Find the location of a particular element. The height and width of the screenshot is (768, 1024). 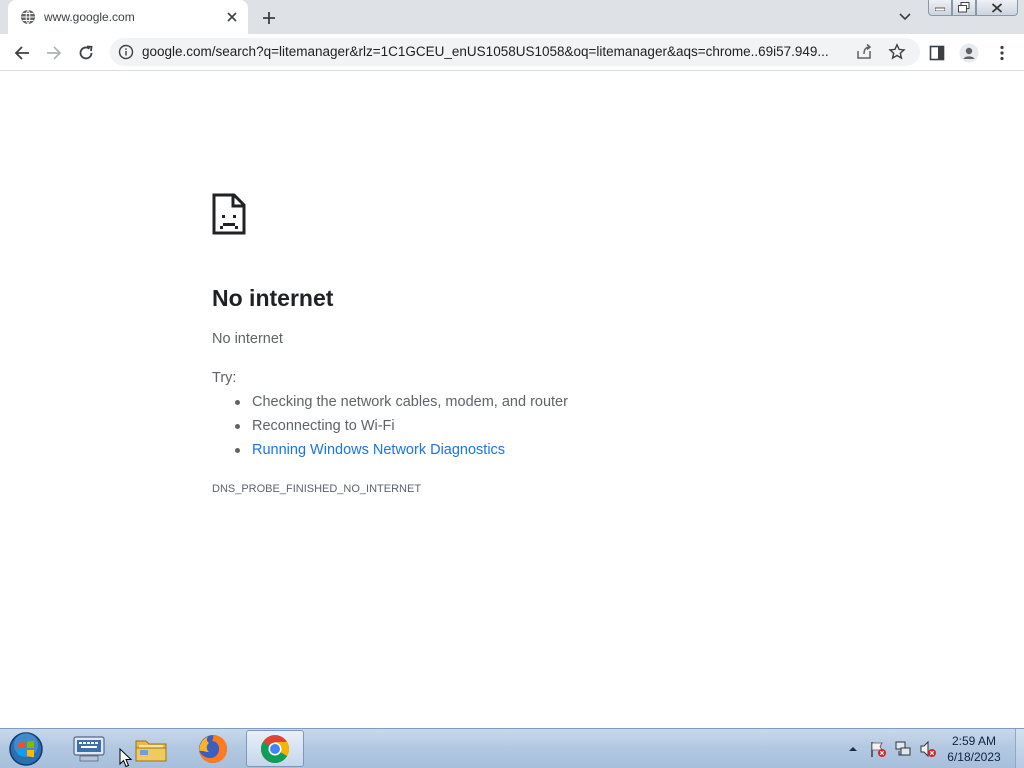

on-screen-keyboard-icon is located at coordinates (89, 748).